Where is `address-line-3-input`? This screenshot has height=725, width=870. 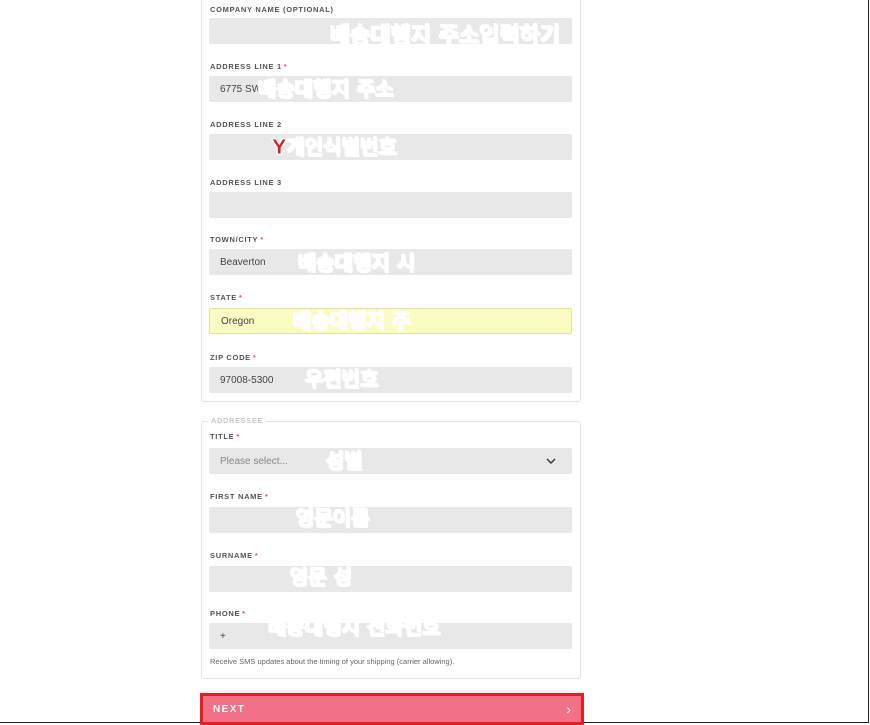
address-line-3-input is located at coordinates (390, 205).